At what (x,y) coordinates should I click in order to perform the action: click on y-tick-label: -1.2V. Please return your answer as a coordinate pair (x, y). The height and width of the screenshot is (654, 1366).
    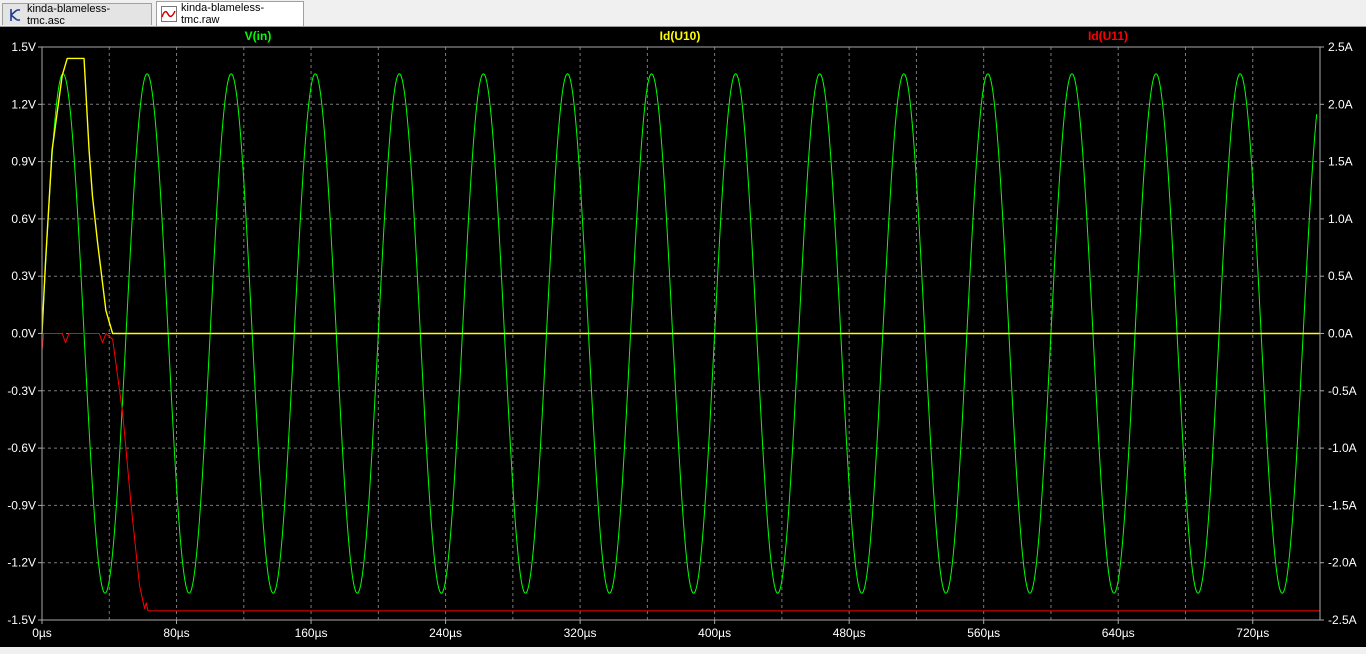
    Looking at the image, I should click on (21, 563).